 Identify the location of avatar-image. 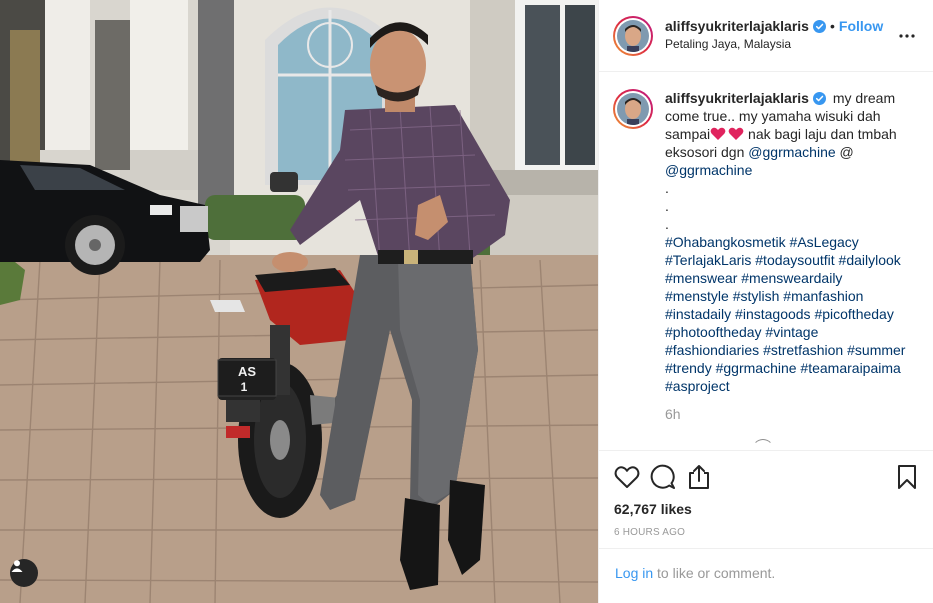
(633, 36).